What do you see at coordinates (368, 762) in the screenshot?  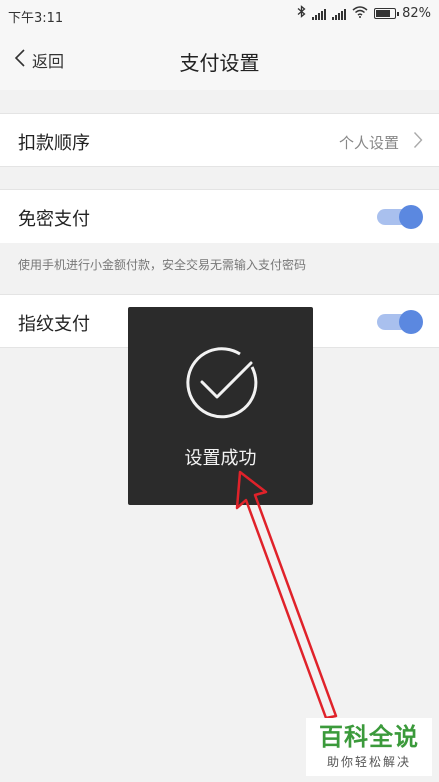 I see `watermark-sub: 助你轻松解决` at bounding box center [368, 762].